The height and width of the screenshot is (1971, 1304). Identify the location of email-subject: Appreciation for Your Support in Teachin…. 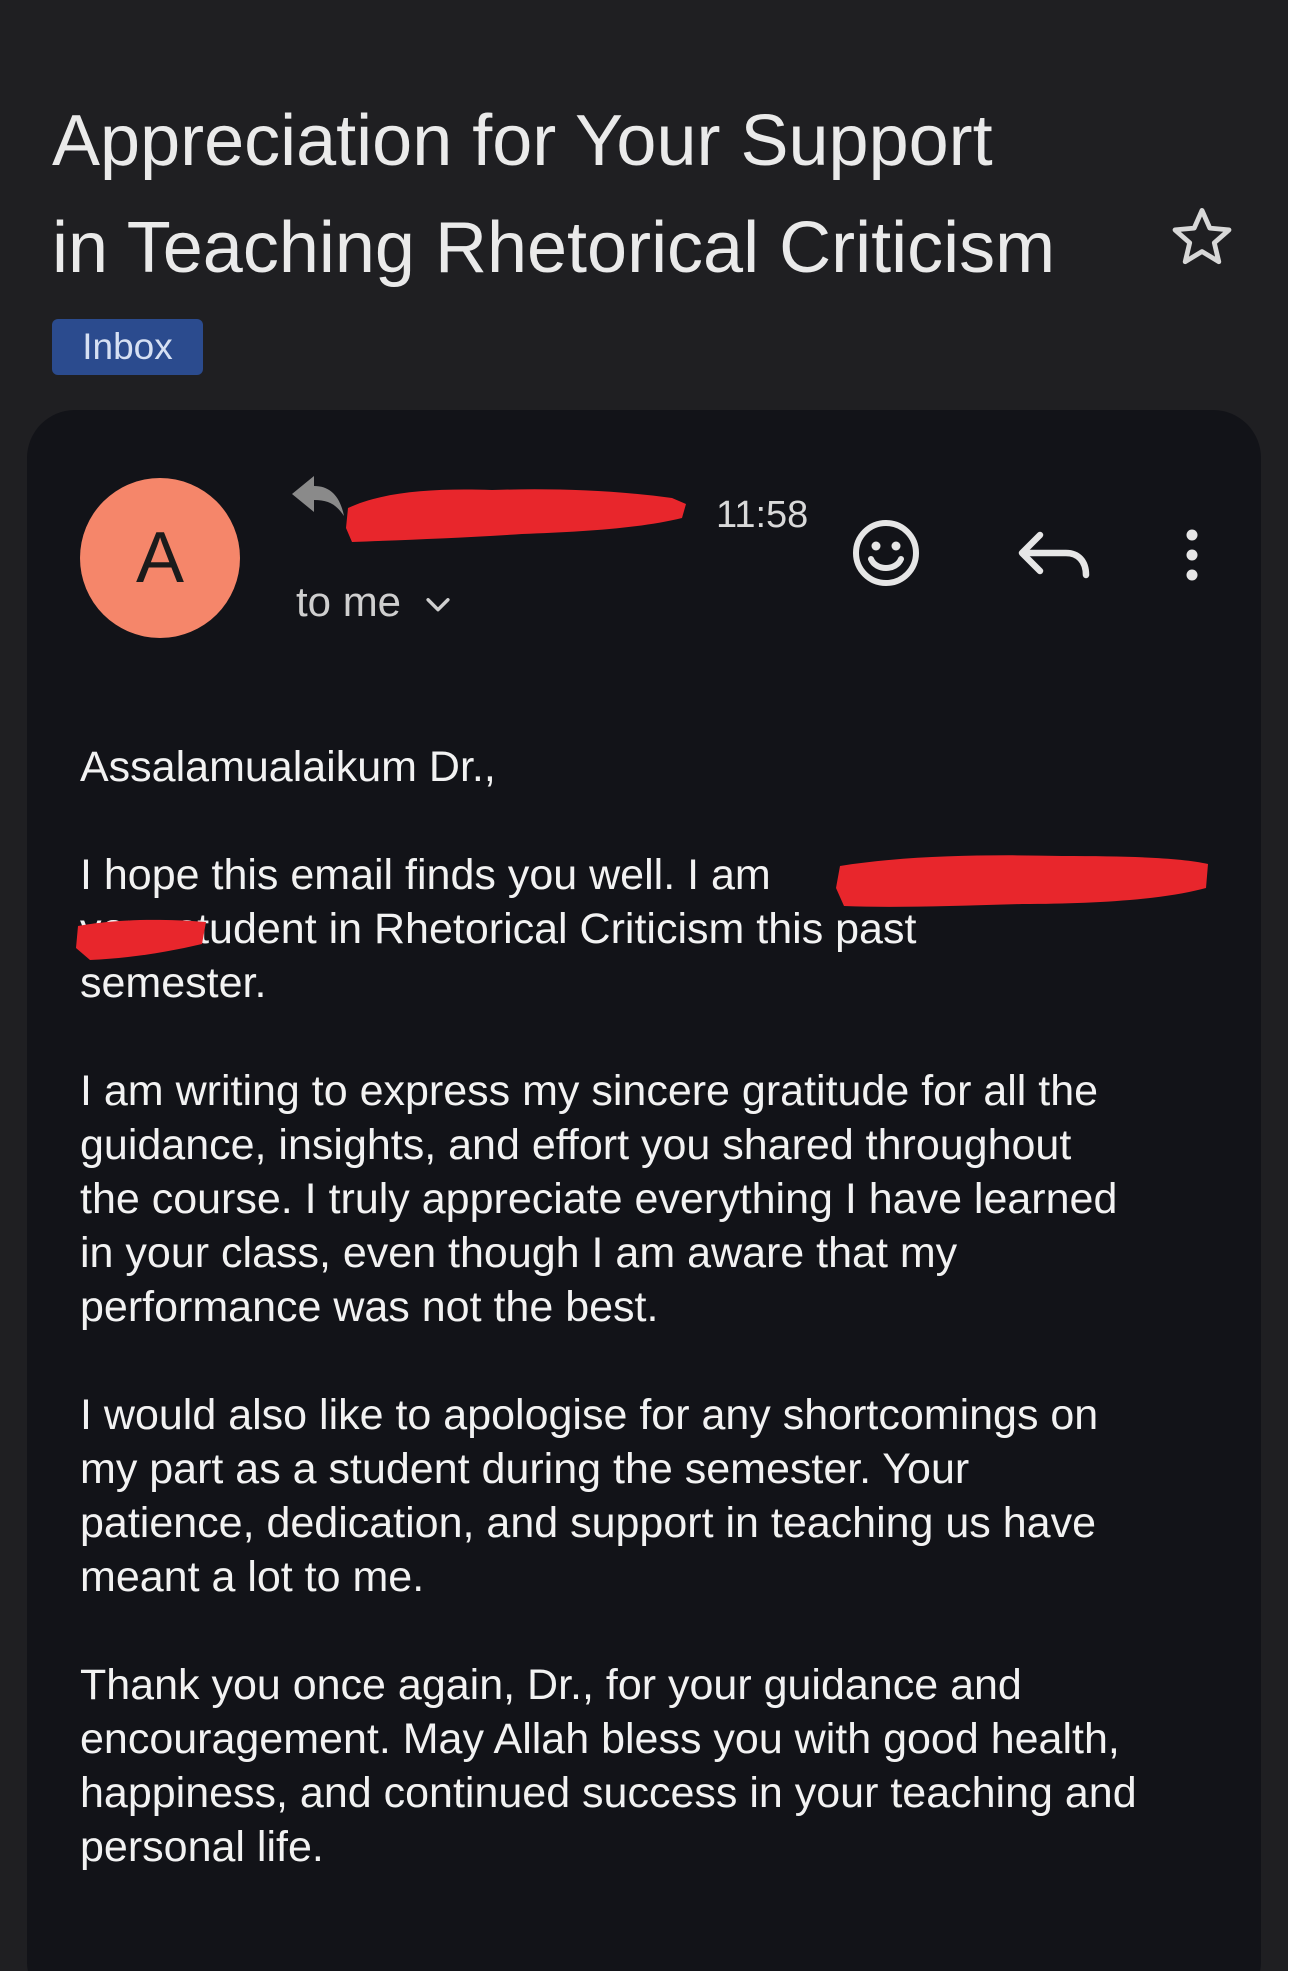
(554, 194).